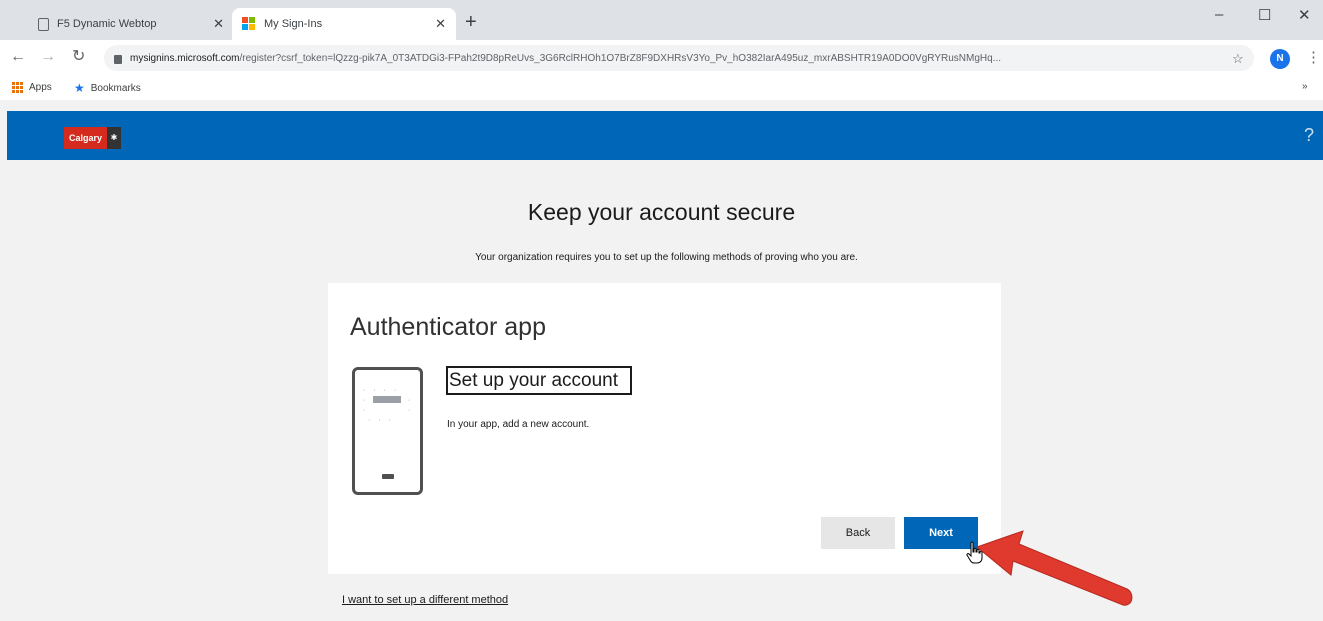 This screenshot has height=621, width=1323. I want to click on apps-grid-icon, so click(17, 87).